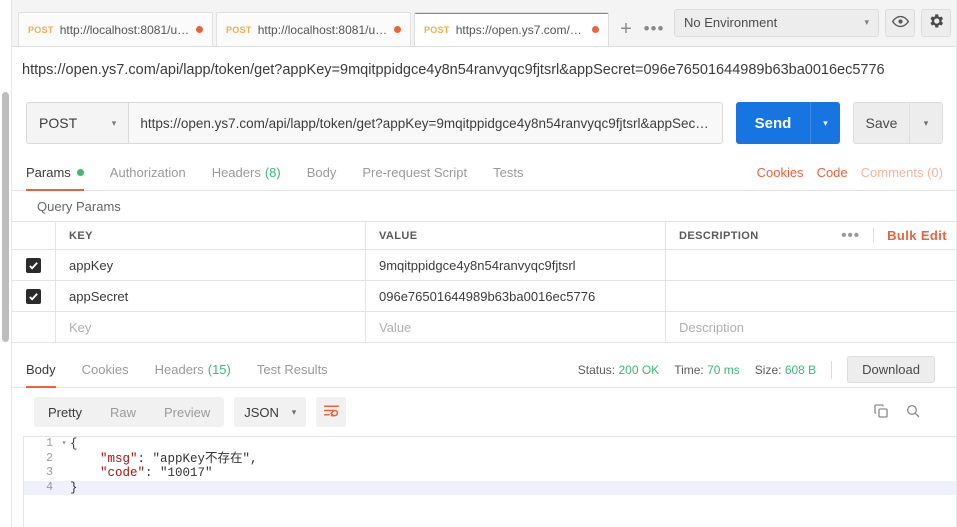  I want to click on table-row: appSecret 096e76501644989b63ba0016ec5776, so click(484, 296).